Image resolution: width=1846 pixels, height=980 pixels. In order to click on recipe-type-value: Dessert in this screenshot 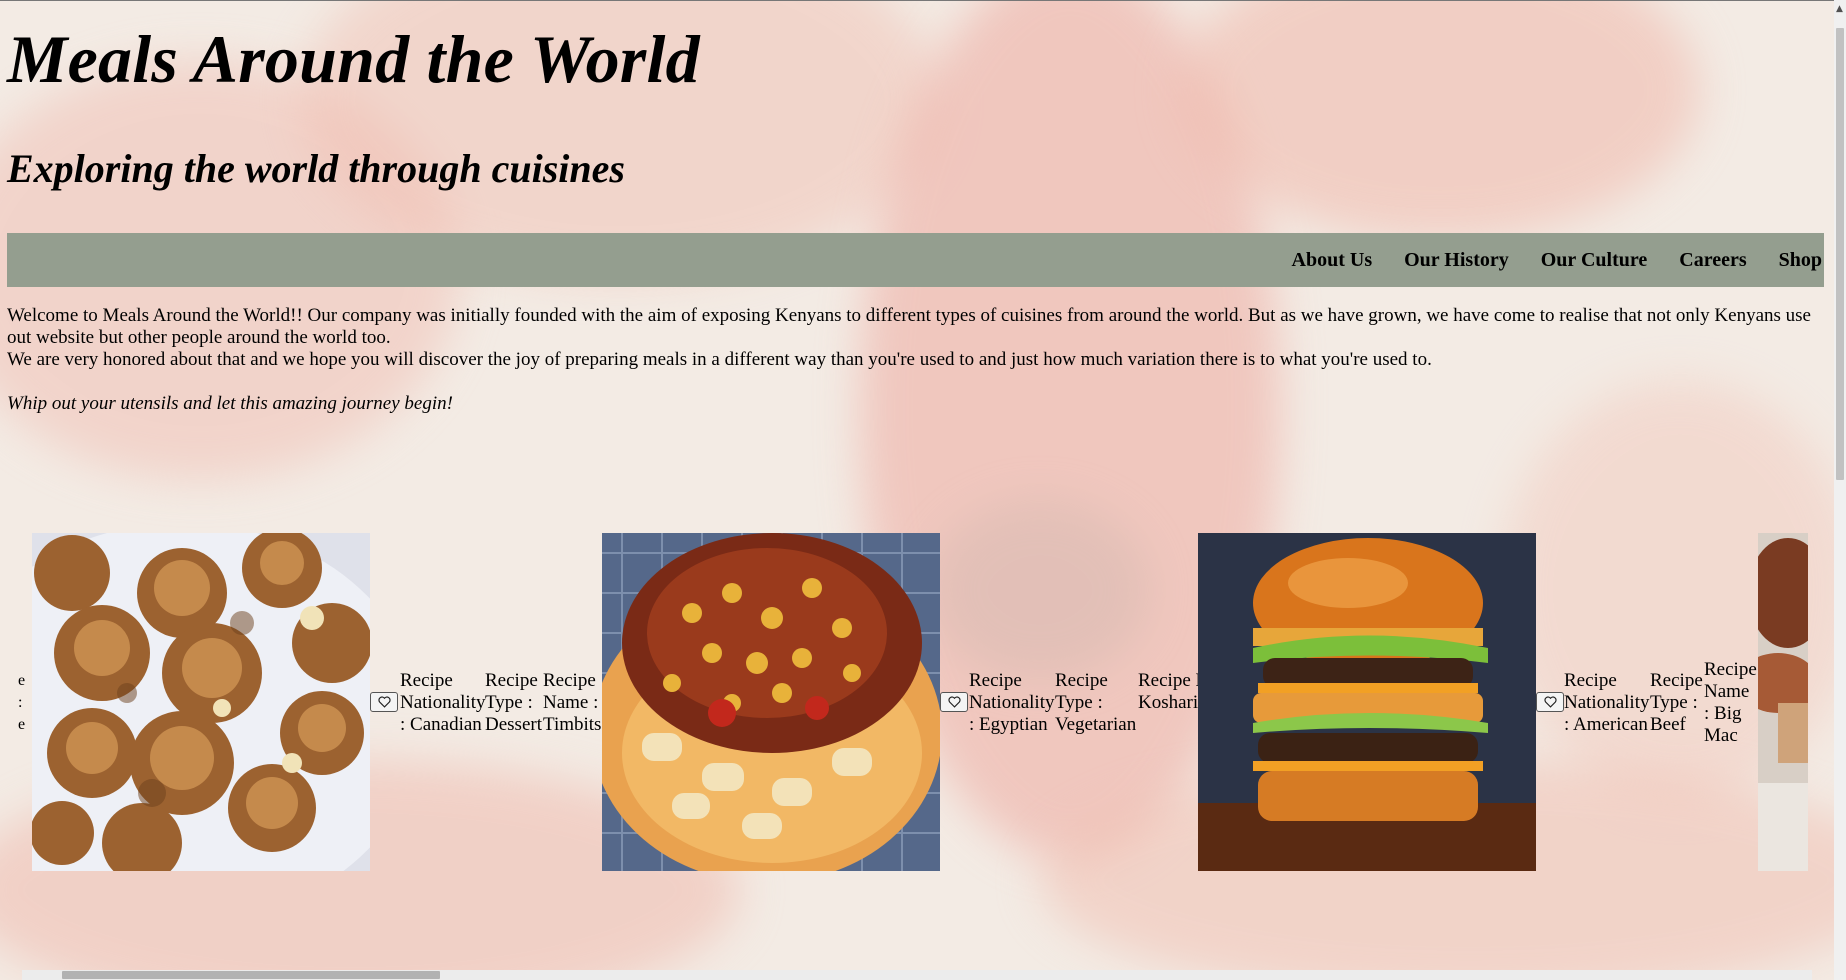, I will do `click(513, 724)`.